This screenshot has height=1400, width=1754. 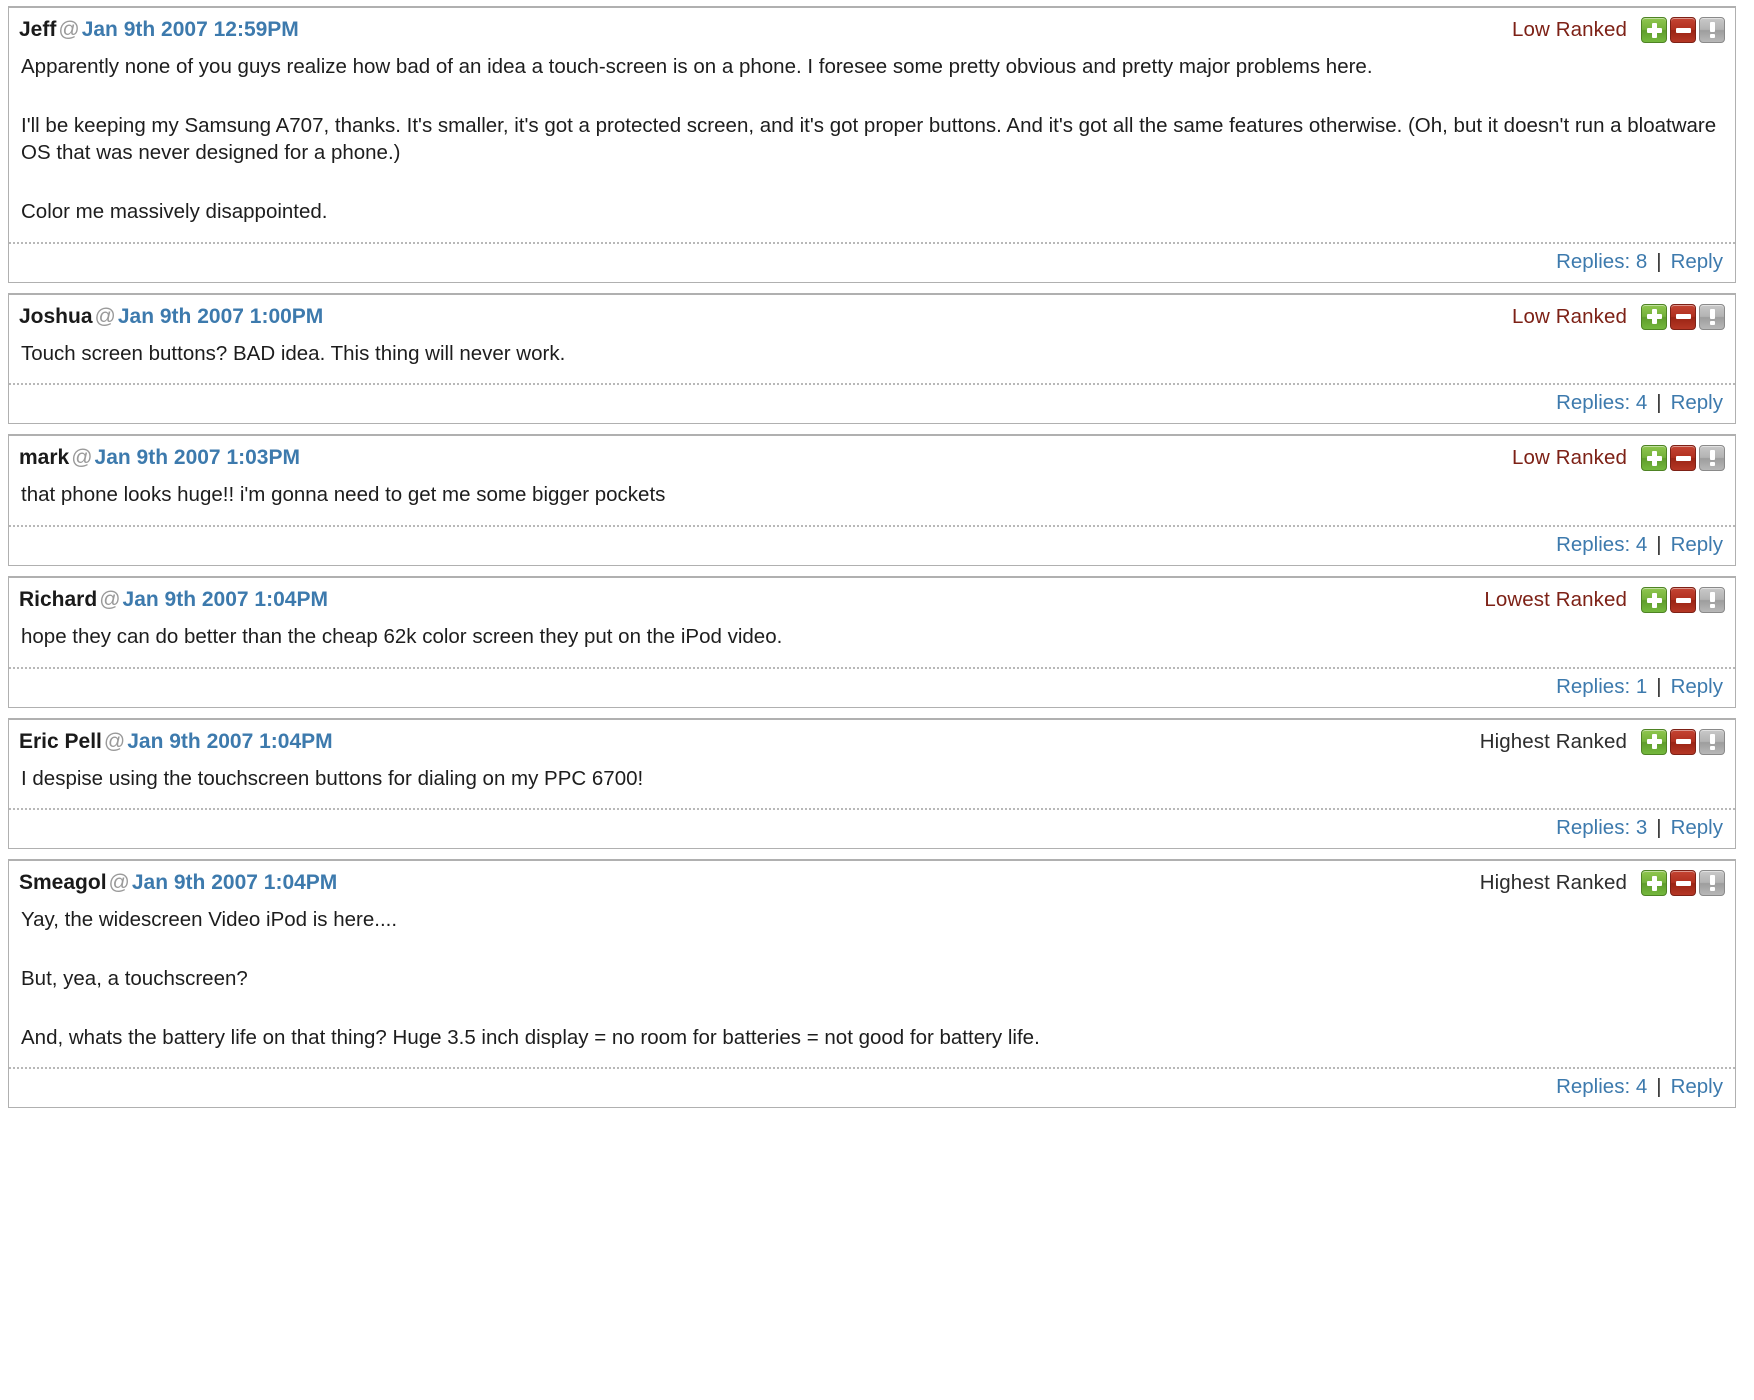 I want to click on comment-author: Joshua, so click(x=56, y=316).